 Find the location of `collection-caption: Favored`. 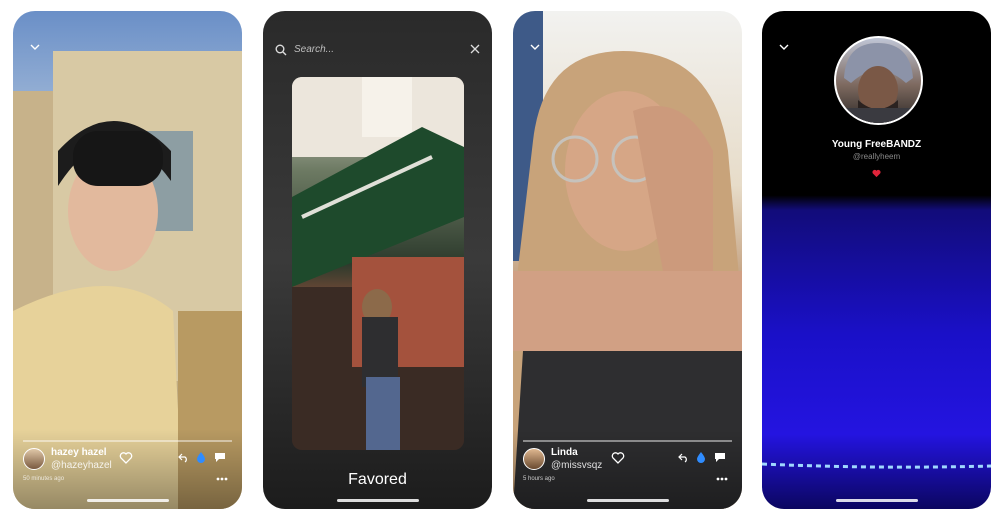

collection-caption: Favored is located at coordinates (377, 479).